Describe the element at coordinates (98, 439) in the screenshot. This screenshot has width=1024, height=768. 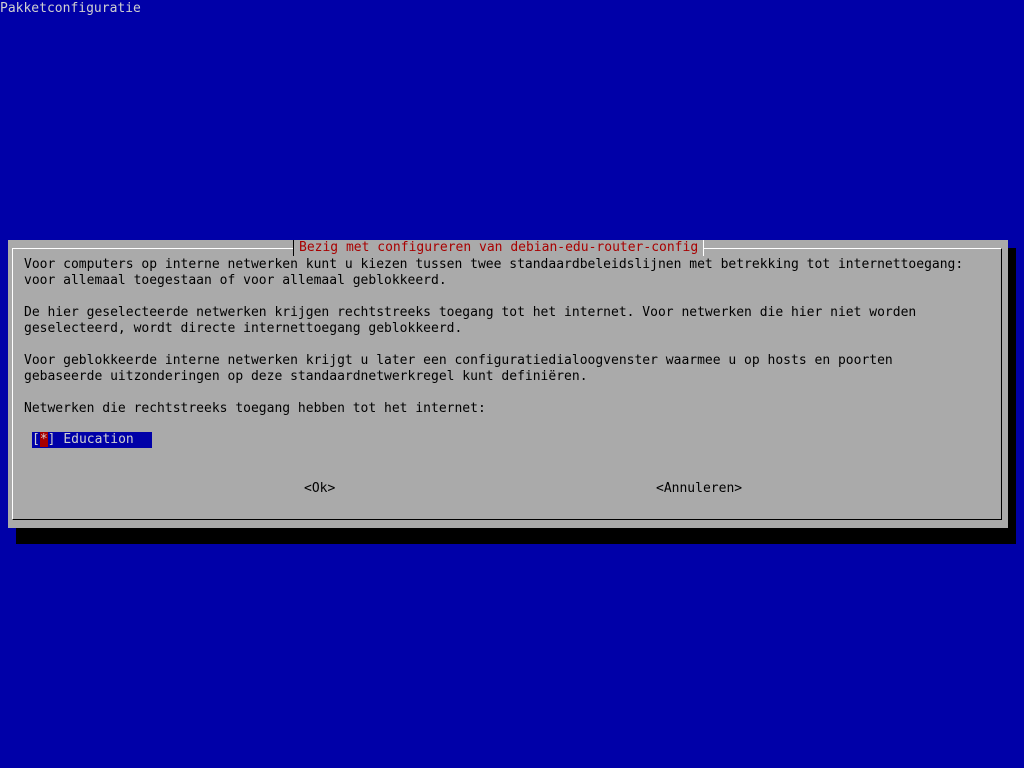
I see `checkbox-label: Education` at that location.